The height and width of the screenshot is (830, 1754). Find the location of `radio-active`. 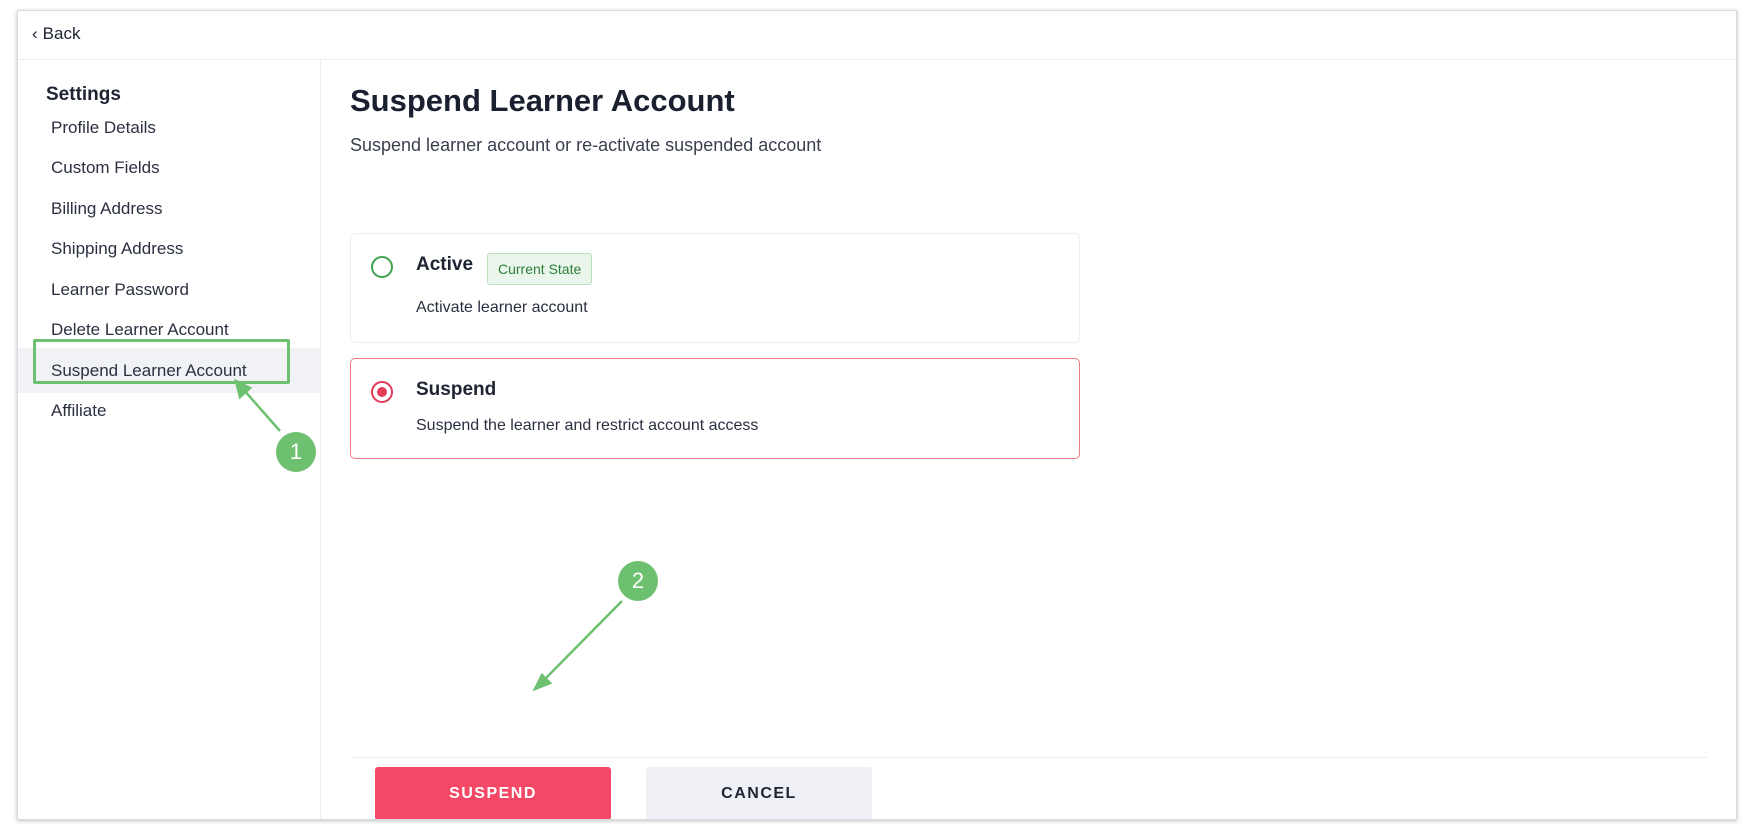

radio-active is located at coordinates (382, 267).